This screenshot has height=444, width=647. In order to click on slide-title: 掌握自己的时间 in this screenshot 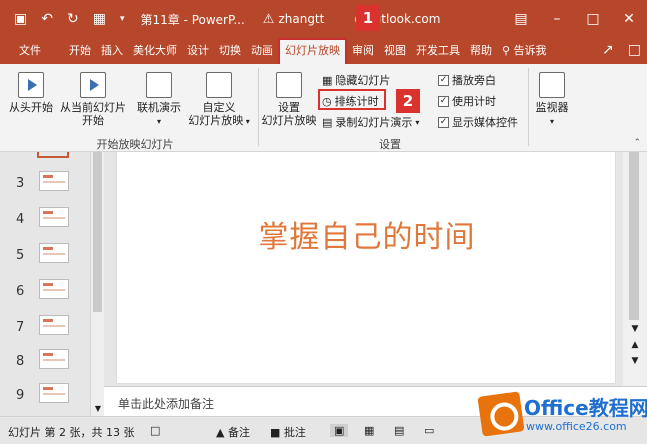, I will do `click(367, 234)`.